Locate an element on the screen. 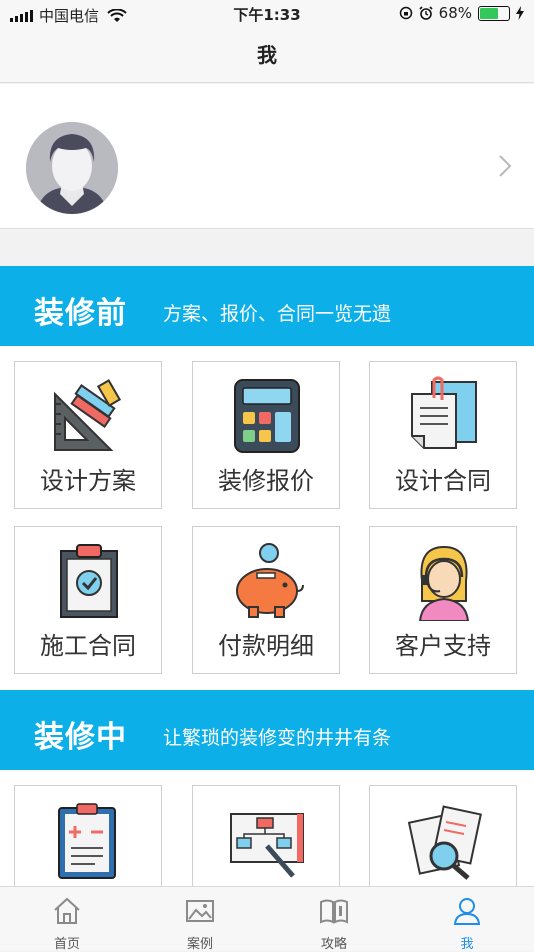 The image size is (534, 952). design-plan-label: 设计方案 is located at coordinates (88, 481).